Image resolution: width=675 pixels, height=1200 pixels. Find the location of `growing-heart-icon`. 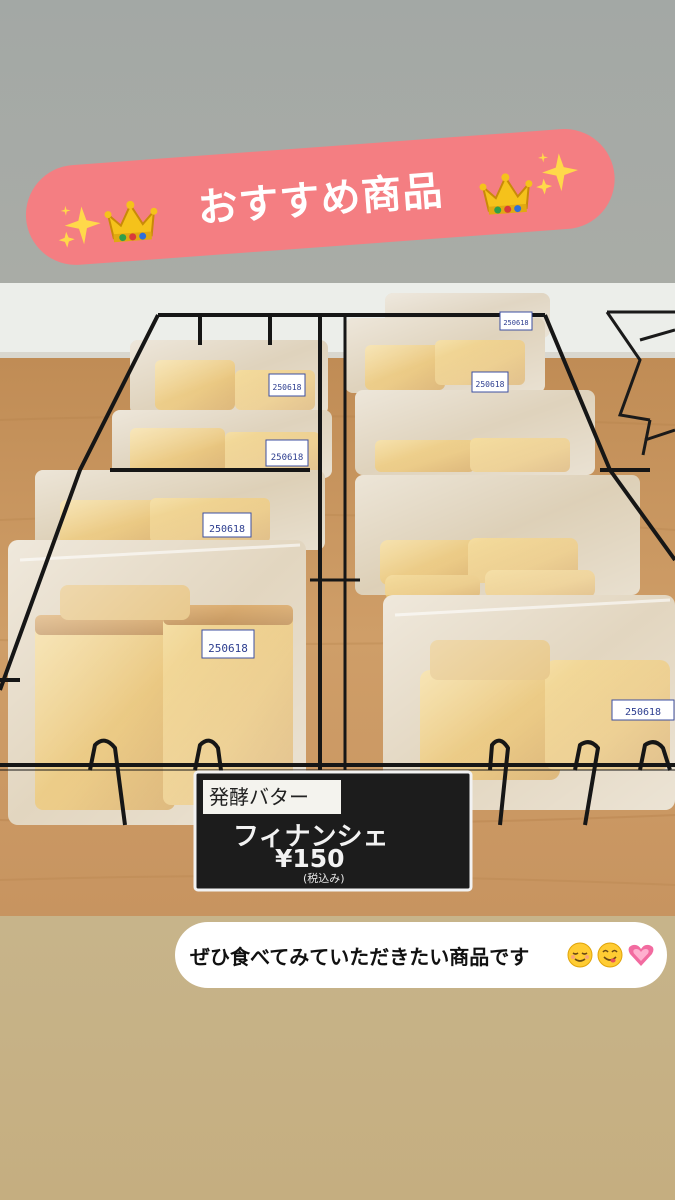

growing-heart-icon is located at coordinates (641, 955).